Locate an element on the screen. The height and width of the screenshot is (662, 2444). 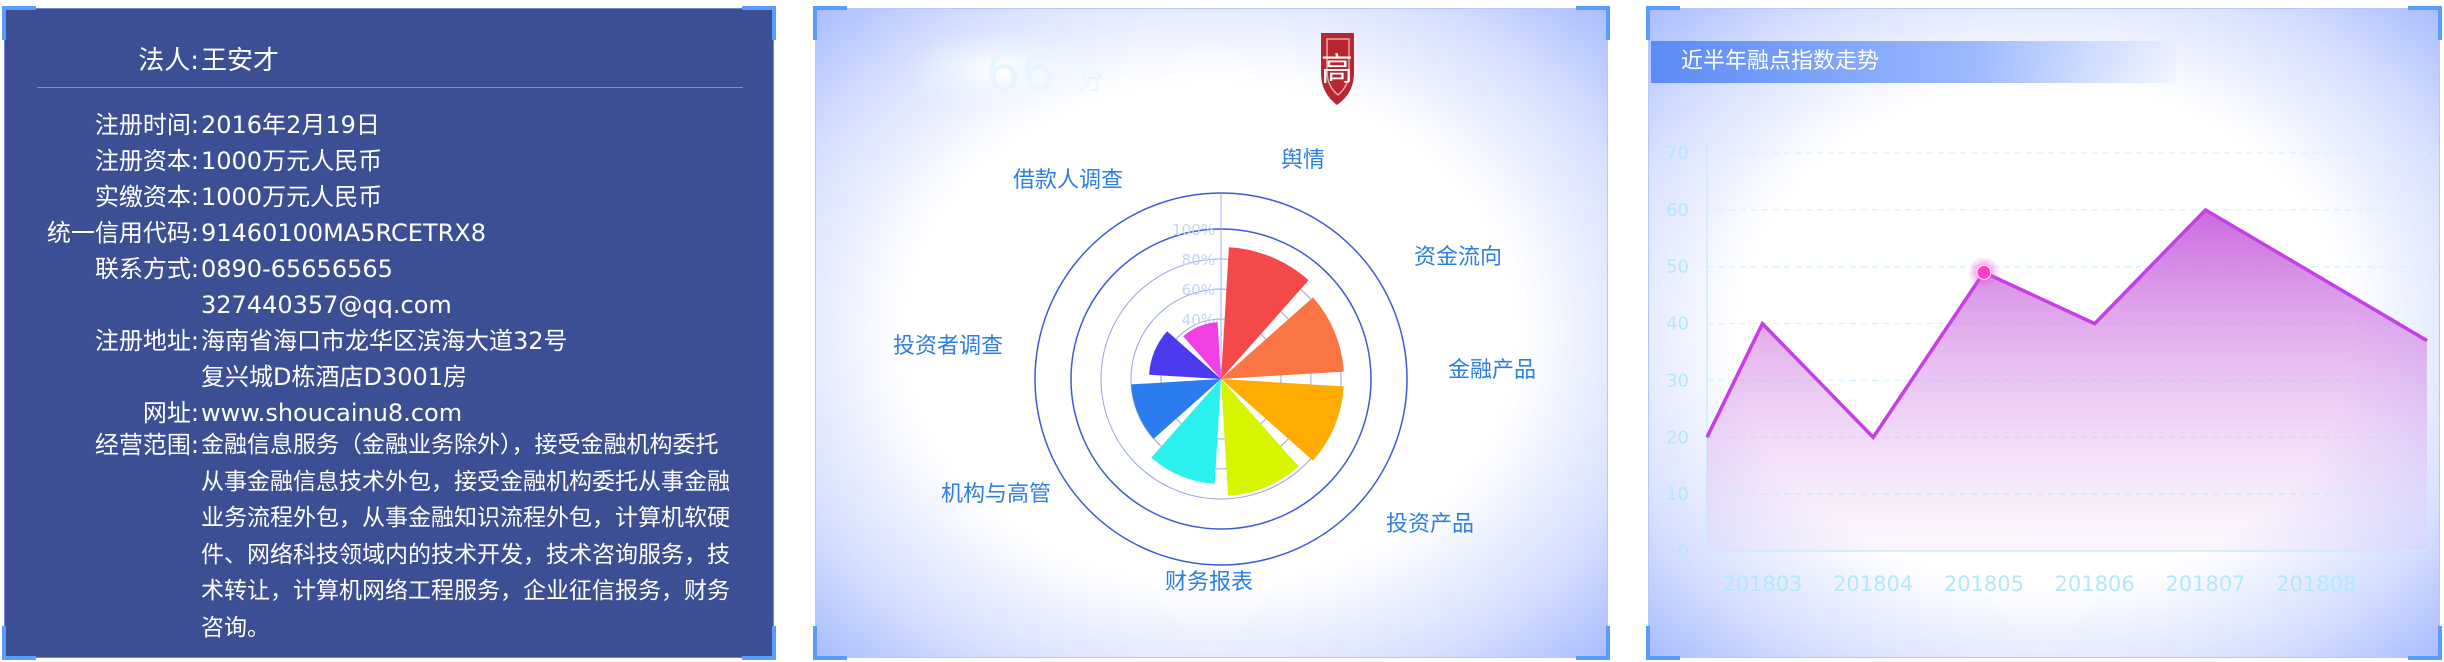
y-tick-label: 40 is located at coordinates (1677, 324).